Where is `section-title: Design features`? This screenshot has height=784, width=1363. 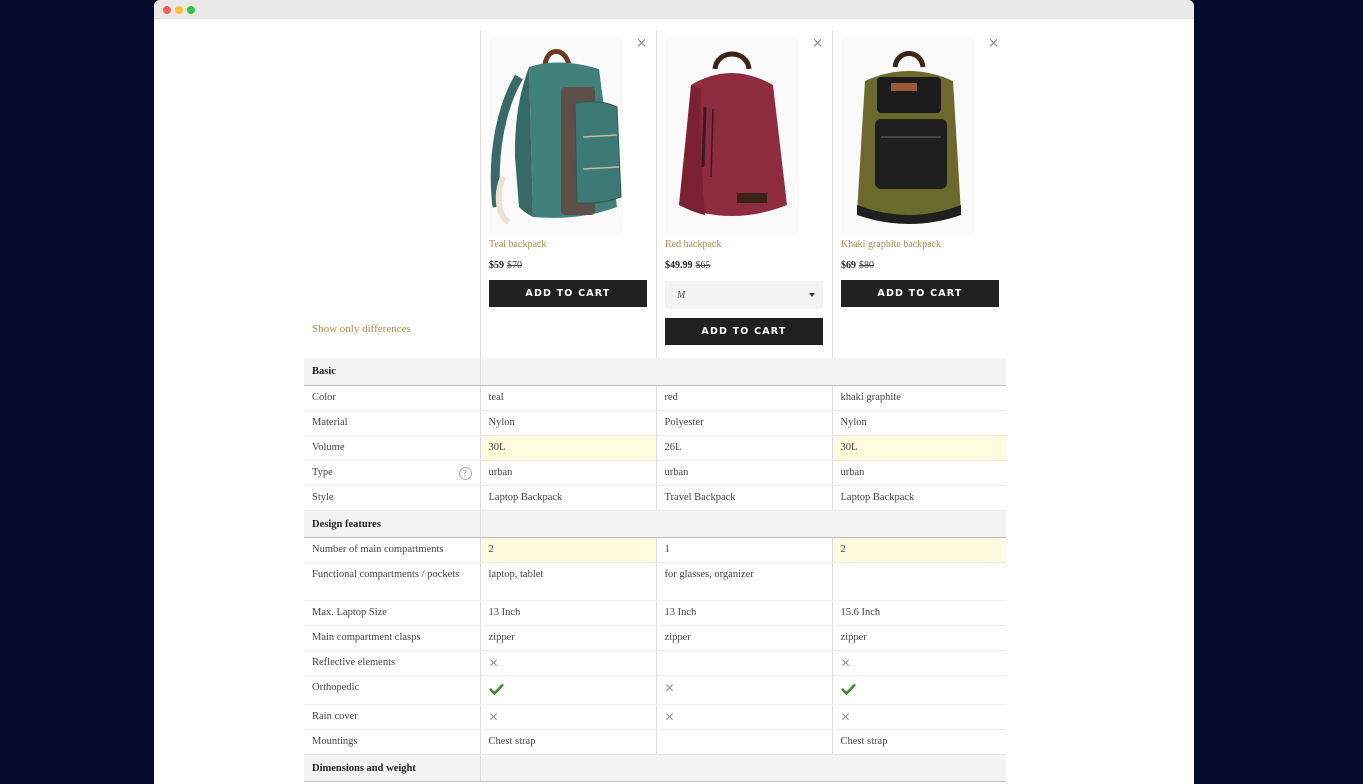 section-title: Design features is located at coordinates (392, 524).